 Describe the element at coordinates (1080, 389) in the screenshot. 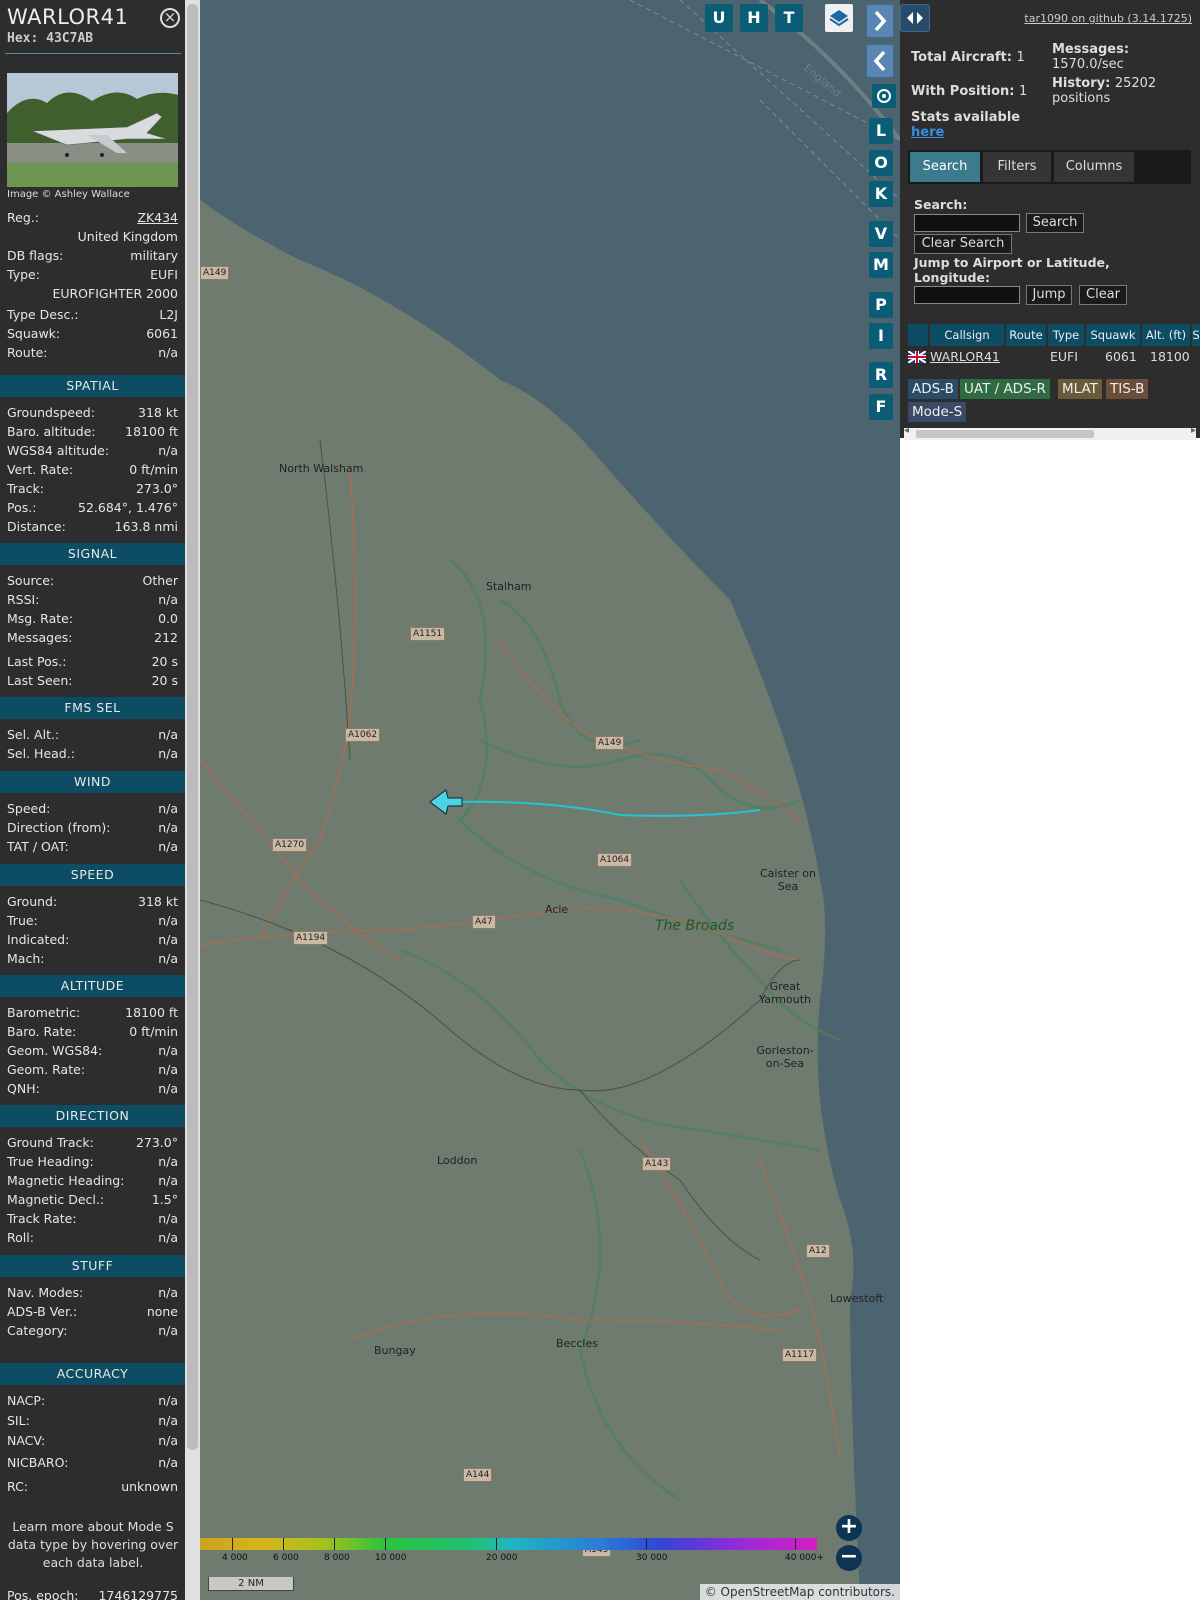

I see `source-chip: MLAT` at that location.